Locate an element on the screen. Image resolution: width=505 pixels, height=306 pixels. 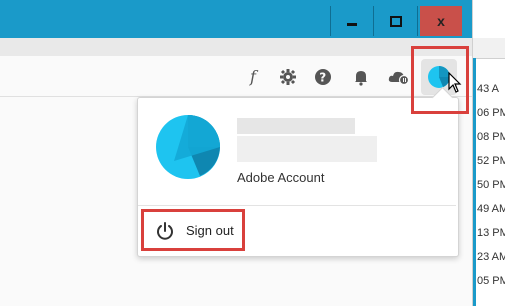
cloud-sync-icon is located at coordinates (399, 77).